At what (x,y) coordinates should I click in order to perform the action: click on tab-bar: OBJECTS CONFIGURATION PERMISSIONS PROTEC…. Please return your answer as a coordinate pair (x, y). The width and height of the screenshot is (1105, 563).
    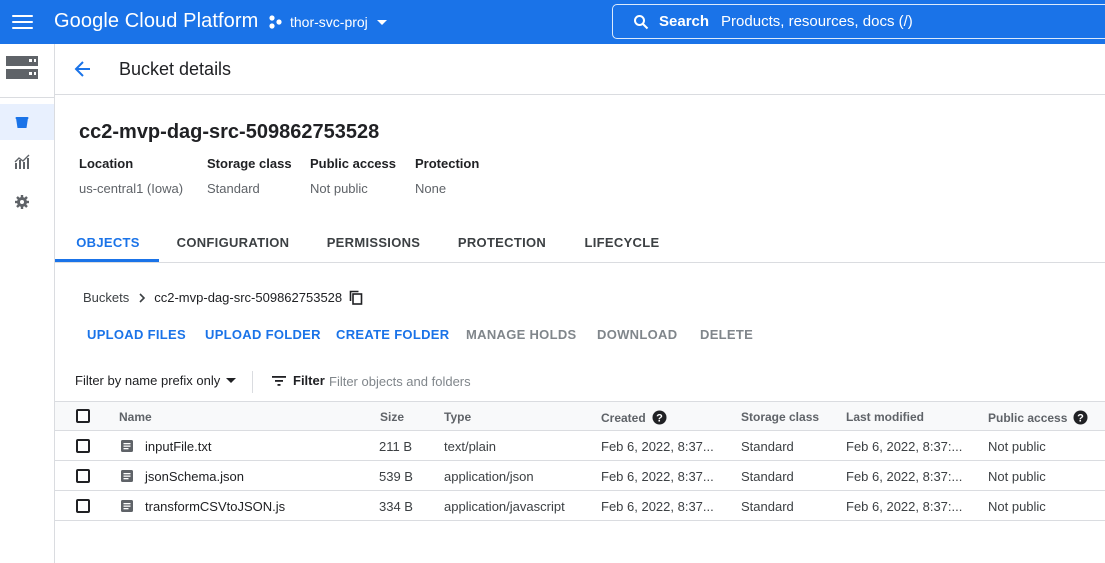
    Looking at the image, I should click on (580, 245).